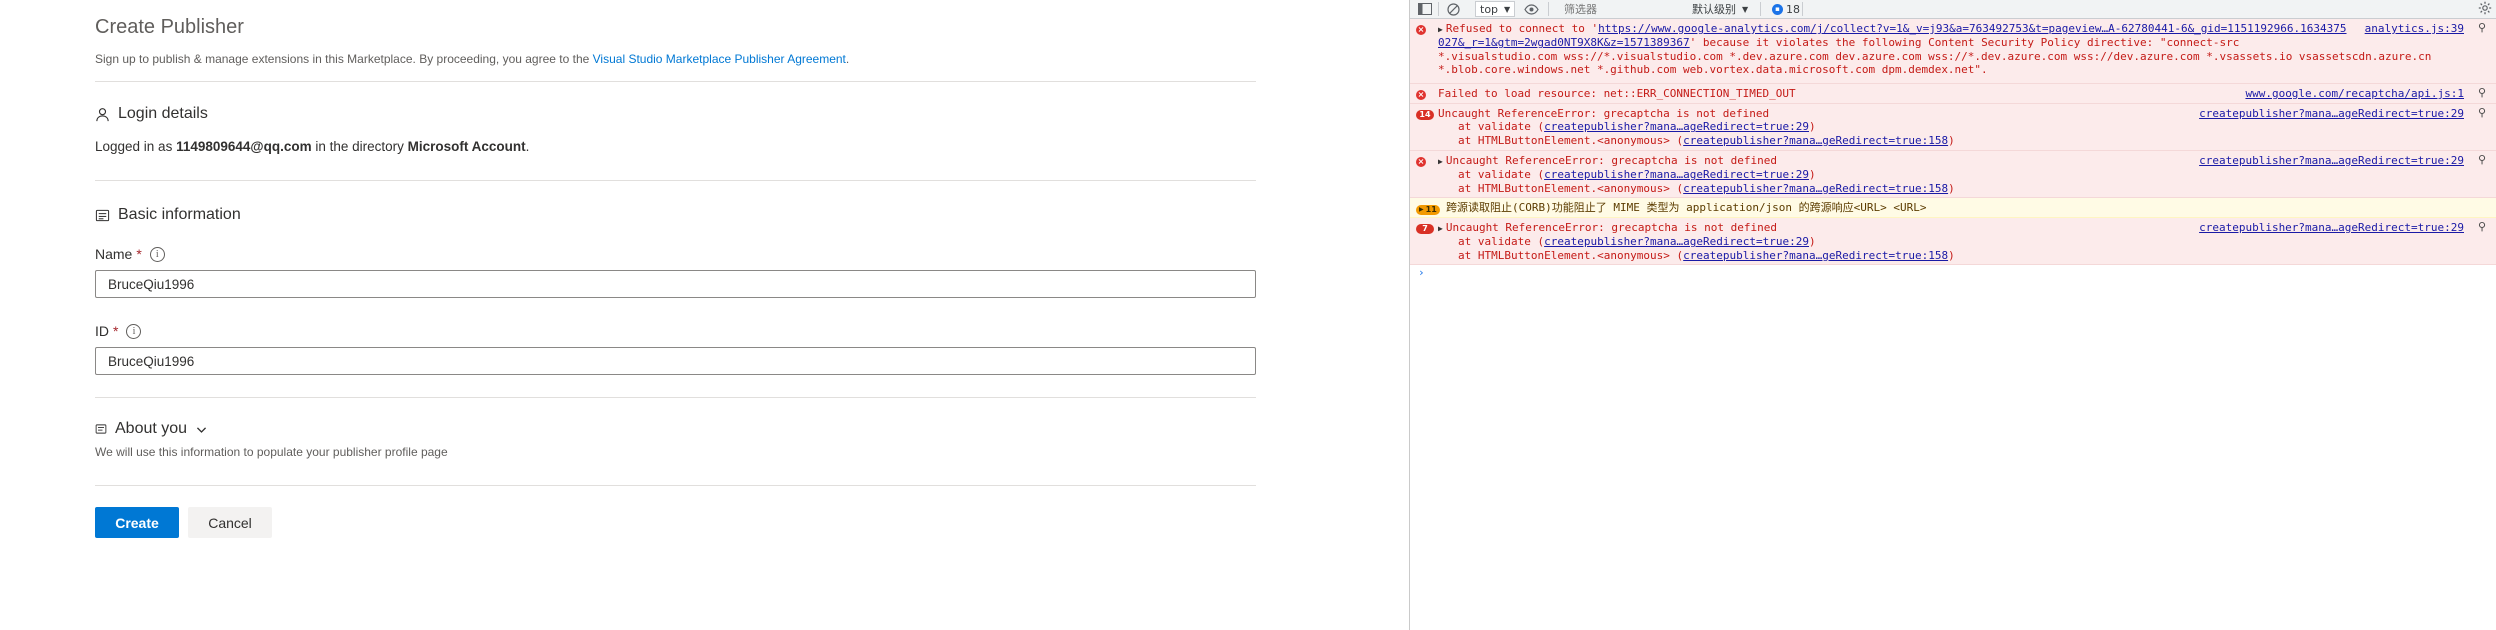 This screenshot has height=630, width=2496. What do you see at coordinates (1784, 9) in the screenshot?
I see `issues-counter: ▪ 18` at bounding box center [1784, 9].